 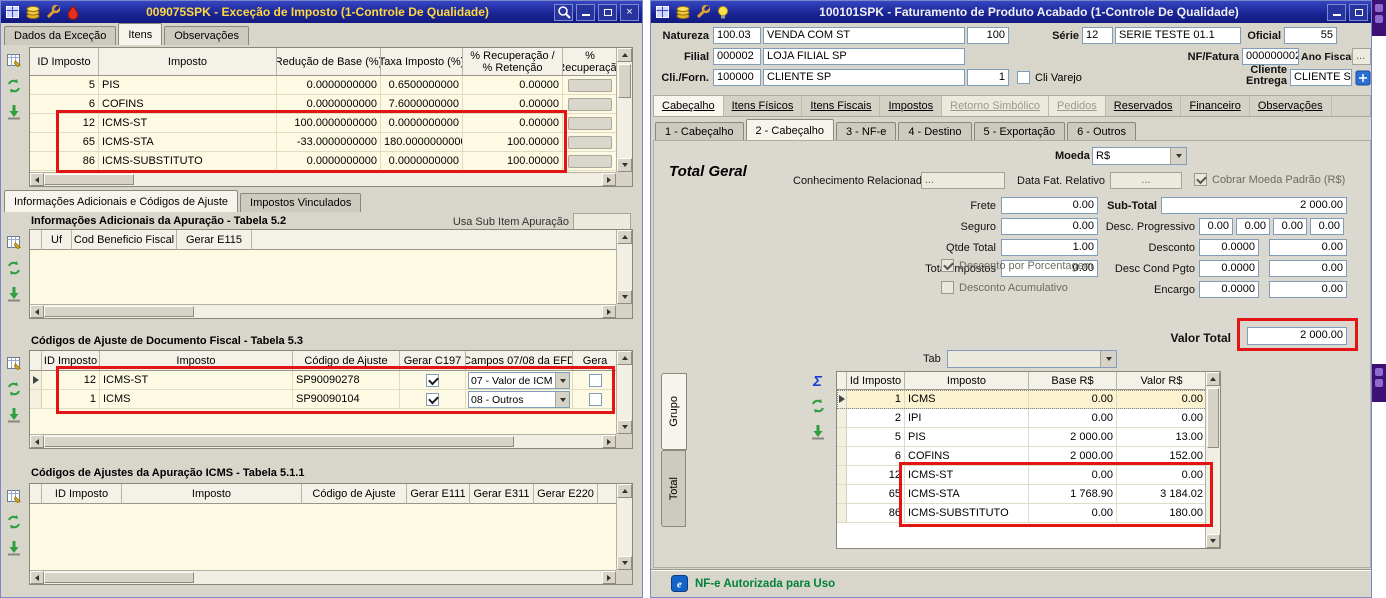 What do you see at coordinates (301, 202) in the screenshot?
I see `tab-impostos-vinculados: Impostos Vinculados` at bounding box center [301, 202].